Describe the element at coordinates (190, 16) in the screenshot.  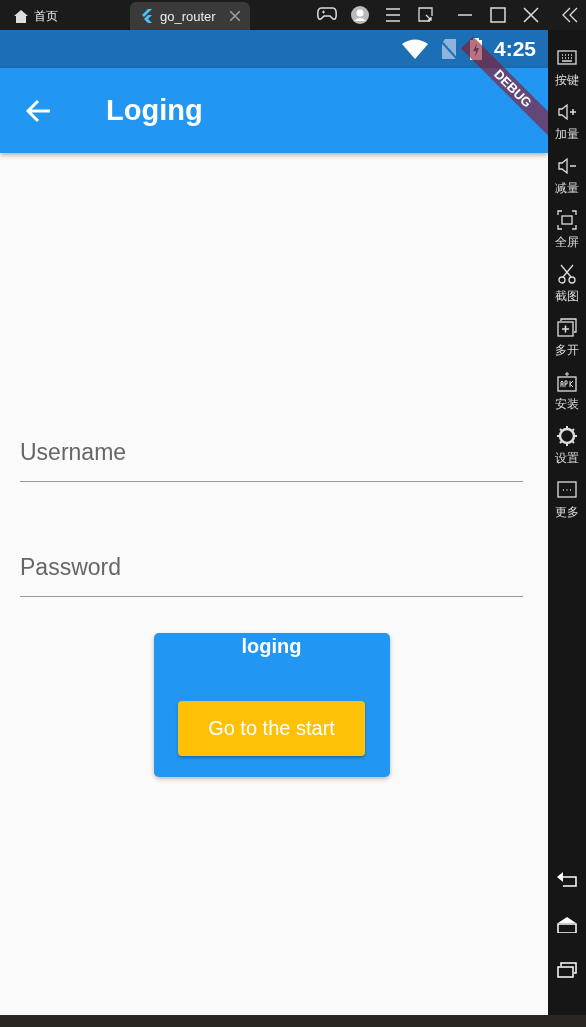
I see `tab: go_router` at that location.